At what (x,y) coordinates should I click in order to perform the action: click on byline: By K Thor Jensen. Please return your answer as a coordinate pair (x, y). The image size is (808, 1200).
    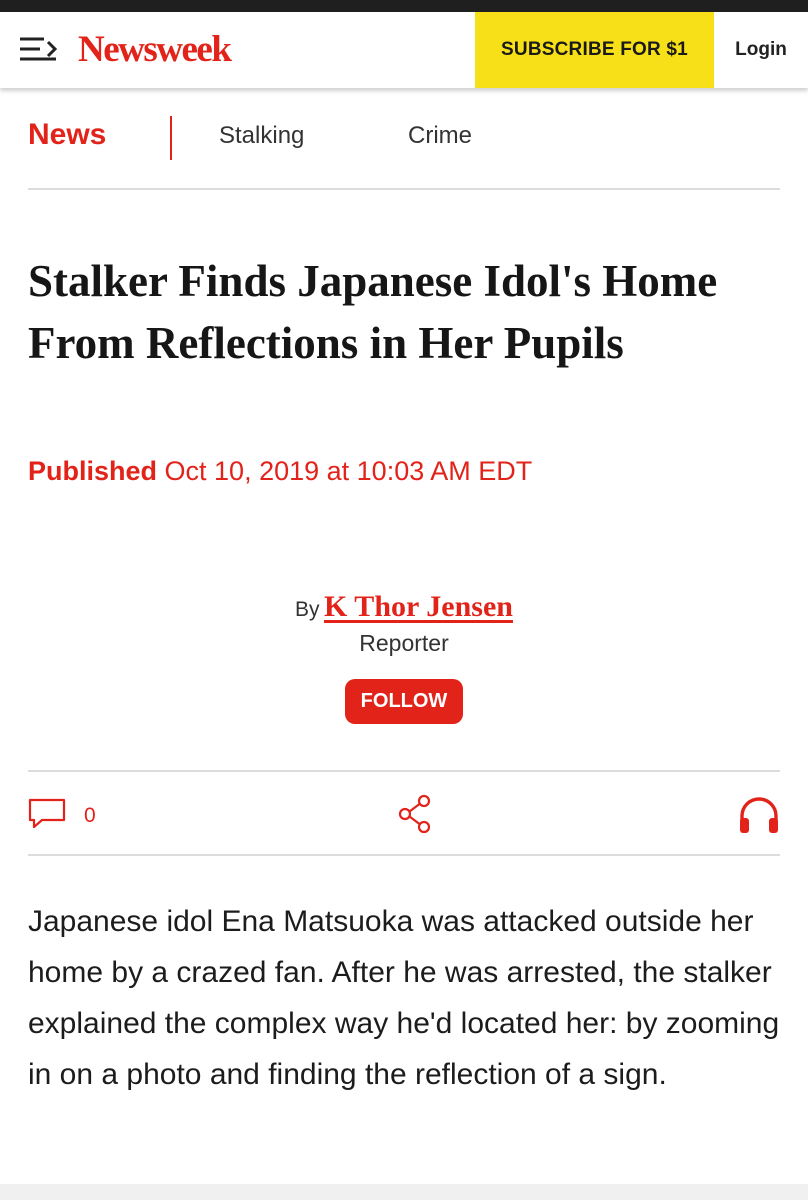
    Looking at the image, I should click on (404, 607).